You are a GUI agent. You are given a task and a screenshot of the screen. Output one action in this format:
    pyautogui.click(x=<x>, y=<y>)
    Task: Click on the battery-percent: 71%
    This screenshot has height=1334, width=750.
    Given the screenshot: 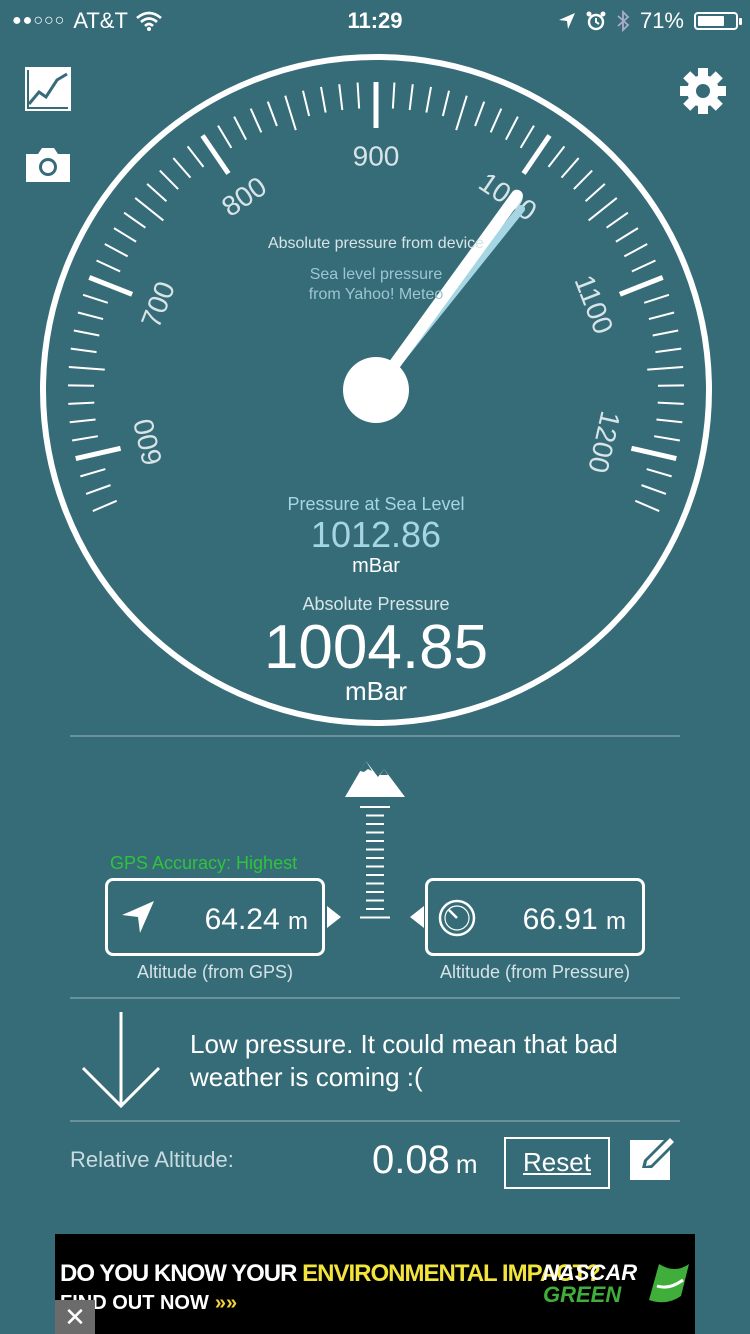 What is the action you would take?
    pyautogui.click(x=661, y=20)
    